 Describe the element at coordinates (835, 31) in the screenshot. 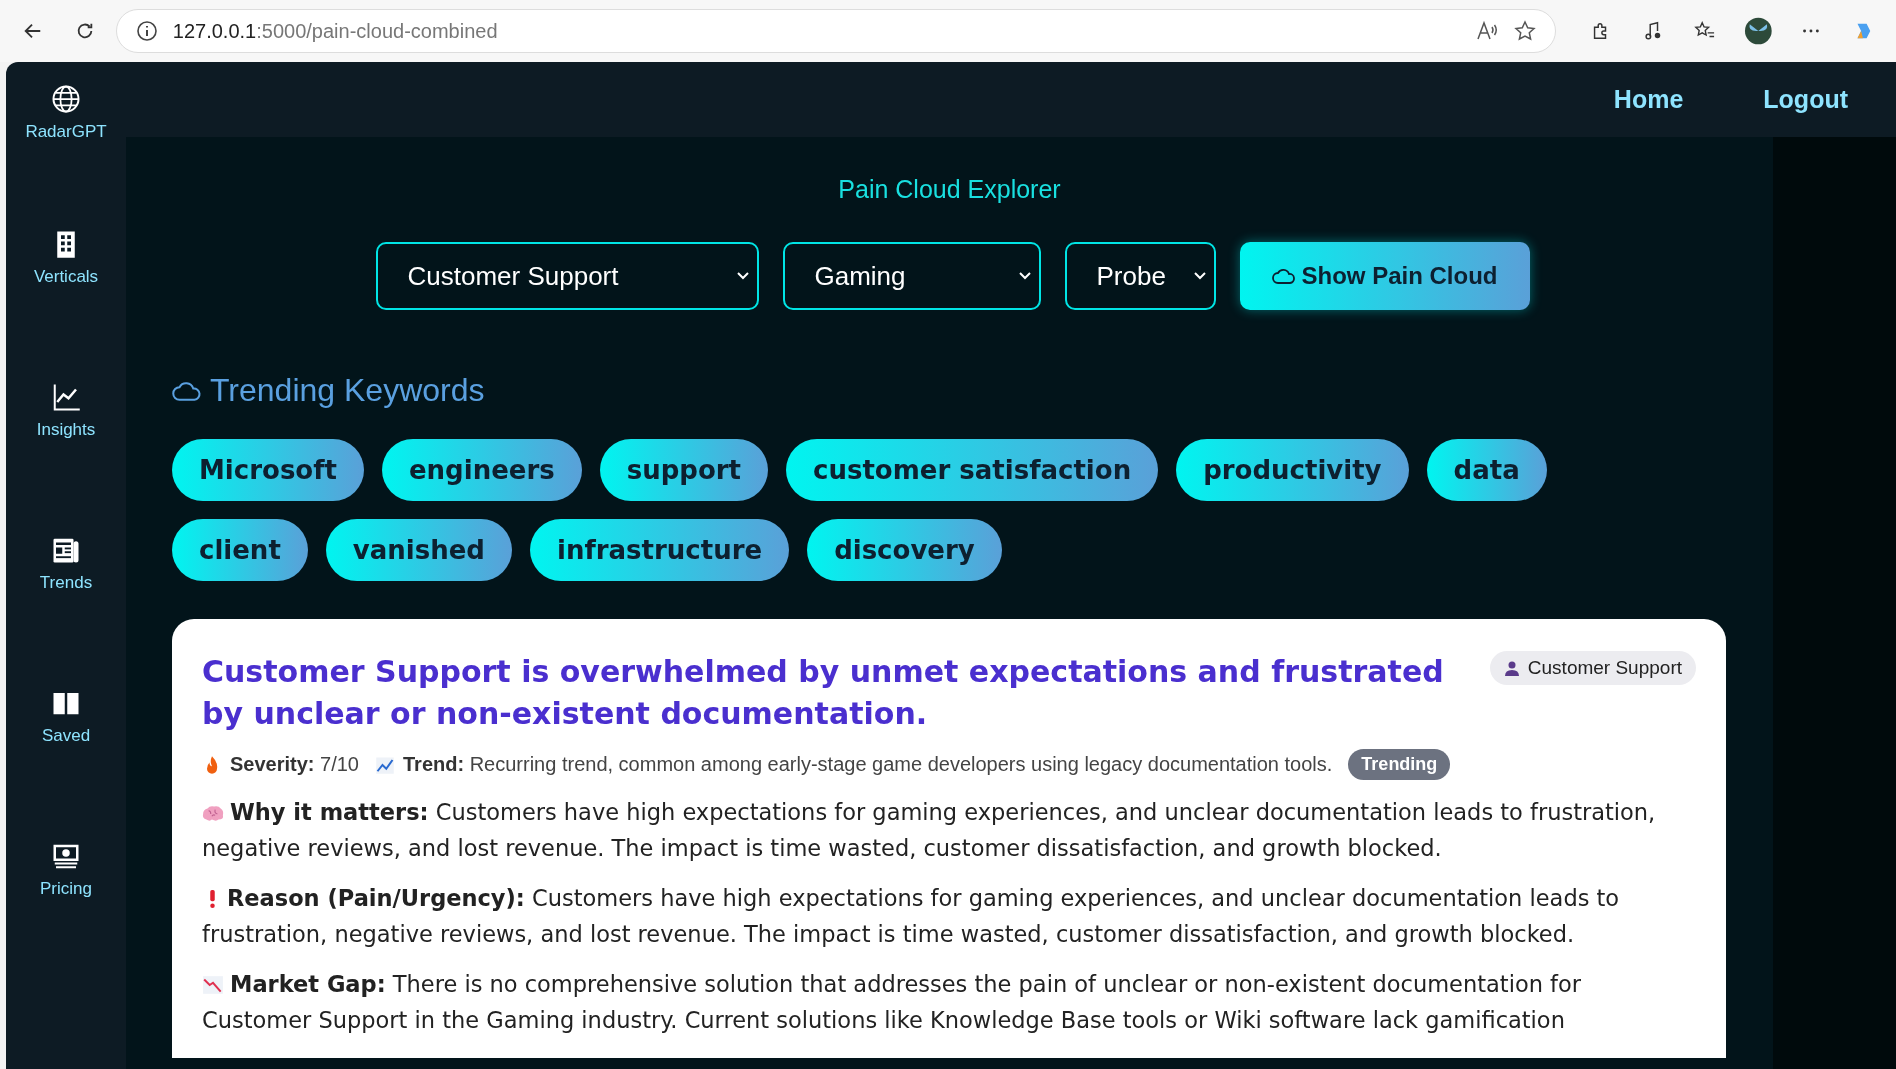

I see `address-bar: 127.0.0.1:5000/pain-cloud-combined` at that location.